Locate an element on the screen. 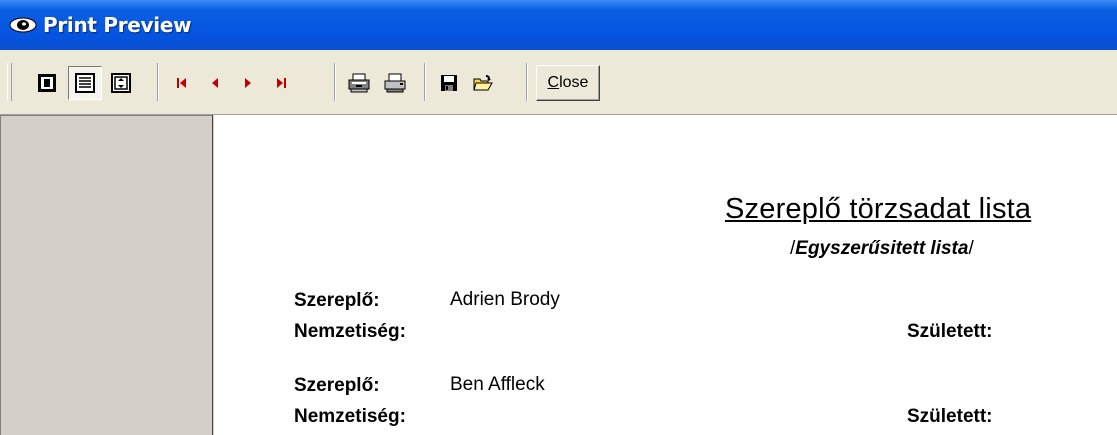 The height and width of the screenshot is (435, 1117). save-button is located at coordinates (449, 83).